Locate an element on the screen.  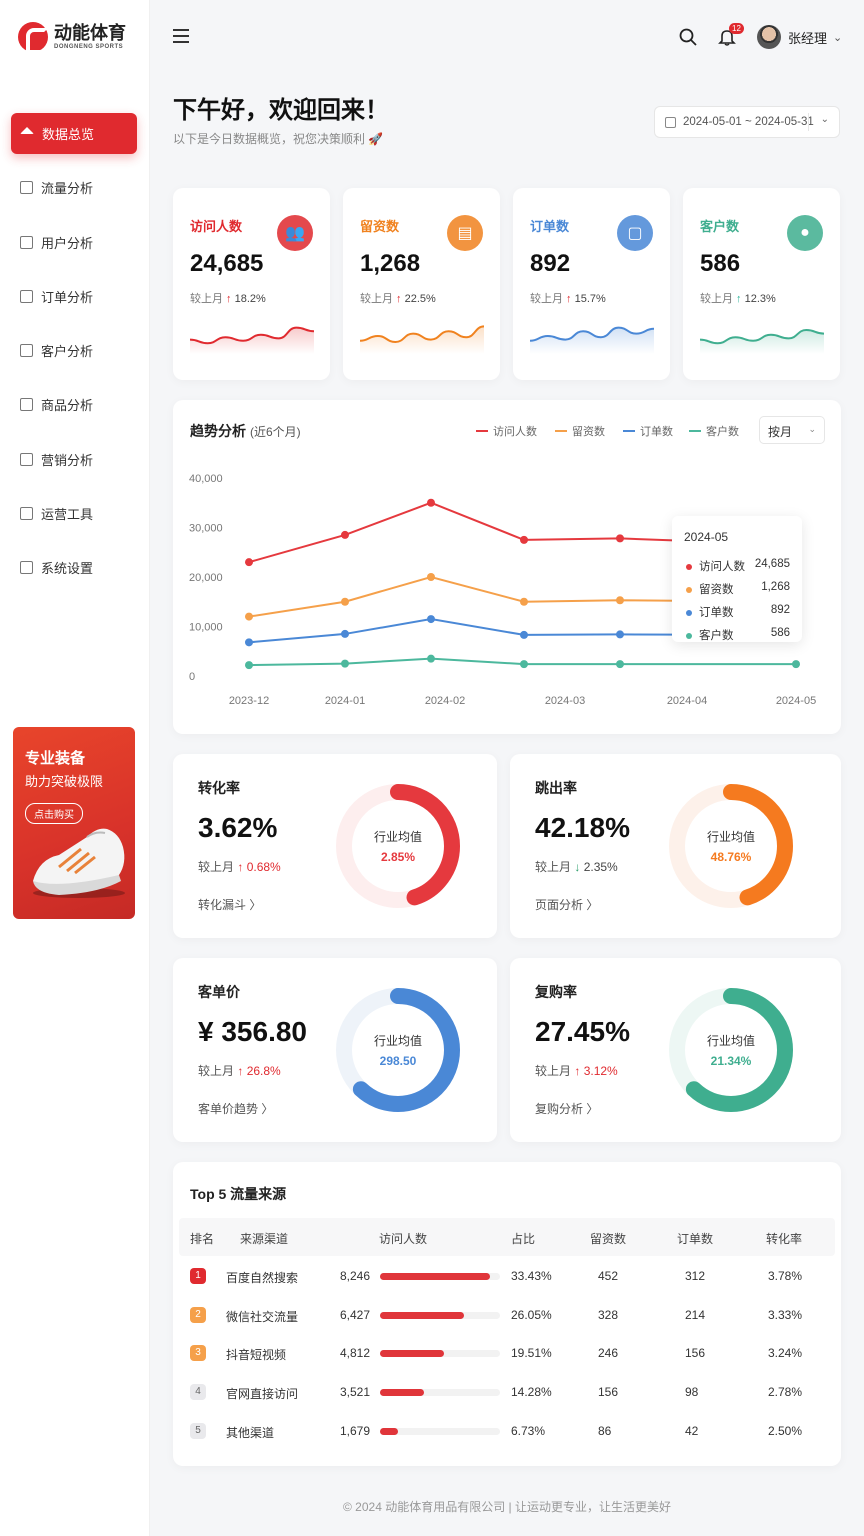
stat-compare: 较上月 ↑ 18.2% is located at coordinates (228, 298).